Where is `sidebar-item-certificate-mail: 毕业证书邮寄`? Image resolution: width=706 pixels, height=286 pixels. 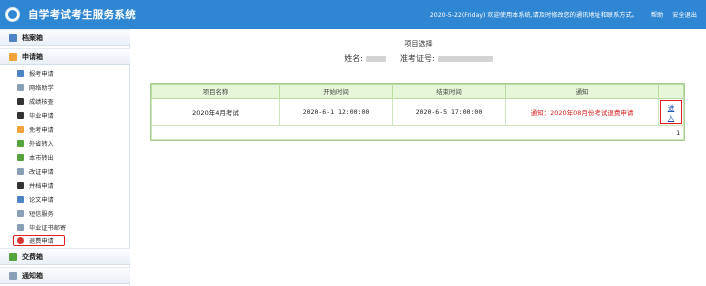 sidebar-item-certificate-mail: 毕业证书邮寄 is located at coordinates (41, 227).